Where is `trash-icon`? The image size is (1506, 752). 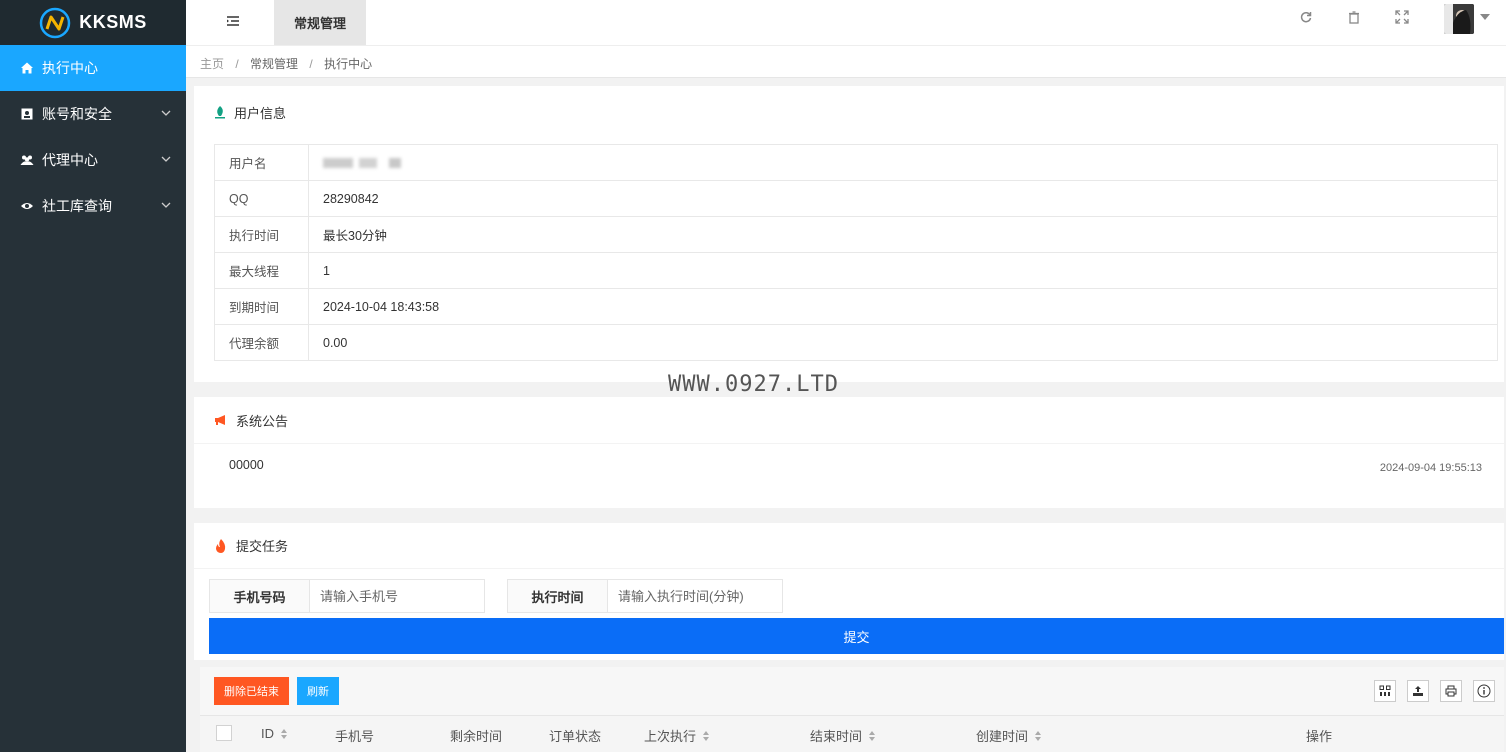 trash-icon is located at coordinates (1354, 17).